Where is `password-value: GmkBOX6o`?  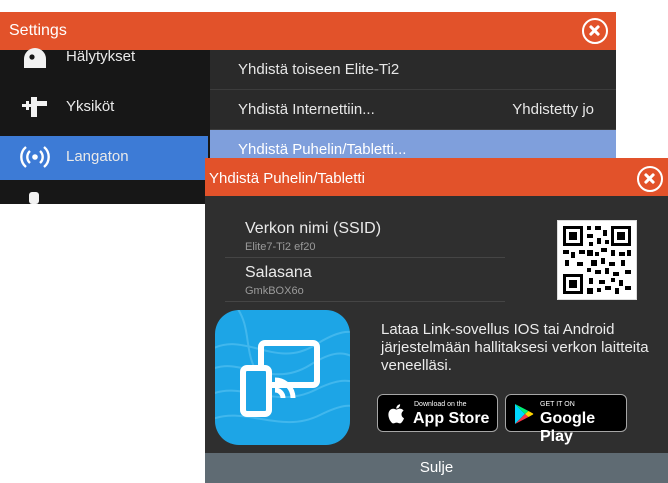
password-value: GmkBOX6o is located at coordinates (274, 291).